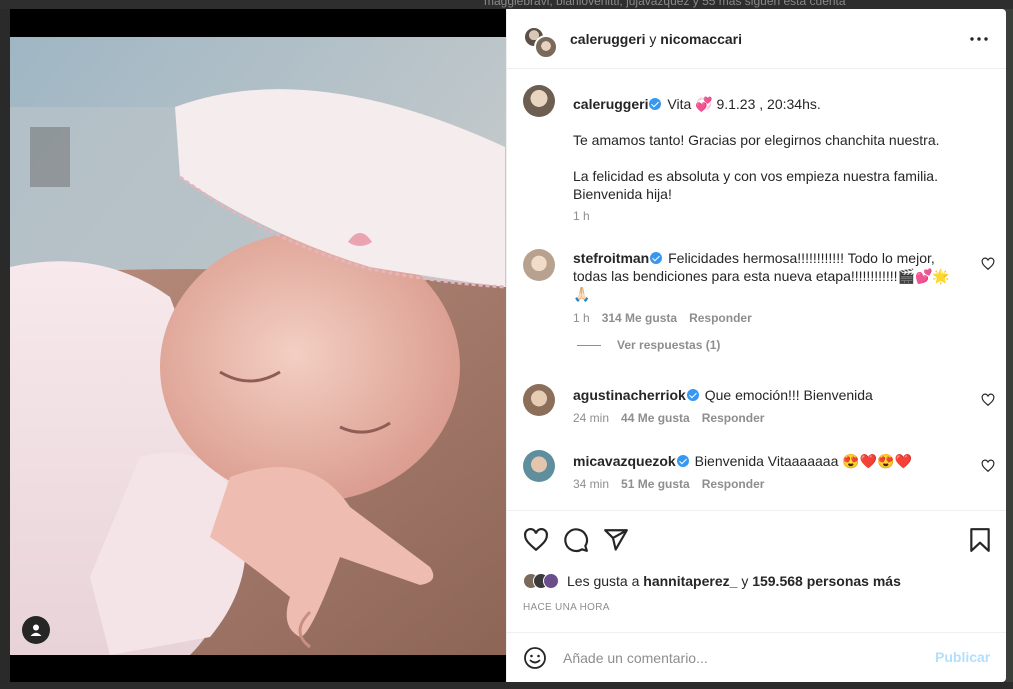 This screenshot has width=1013, height=689. What do you see at coordinates (5, 345) in the screenshot?
I see `backdrop-left` at bounding box center [5, 345].